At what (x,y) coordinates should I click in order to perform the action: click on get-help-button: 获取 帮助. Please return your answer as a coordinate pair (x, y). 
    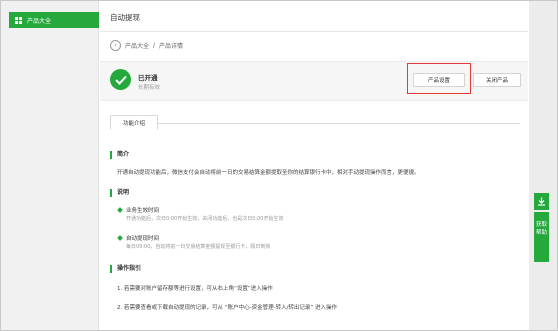
    Looking at the image, I should click on (541, 237).